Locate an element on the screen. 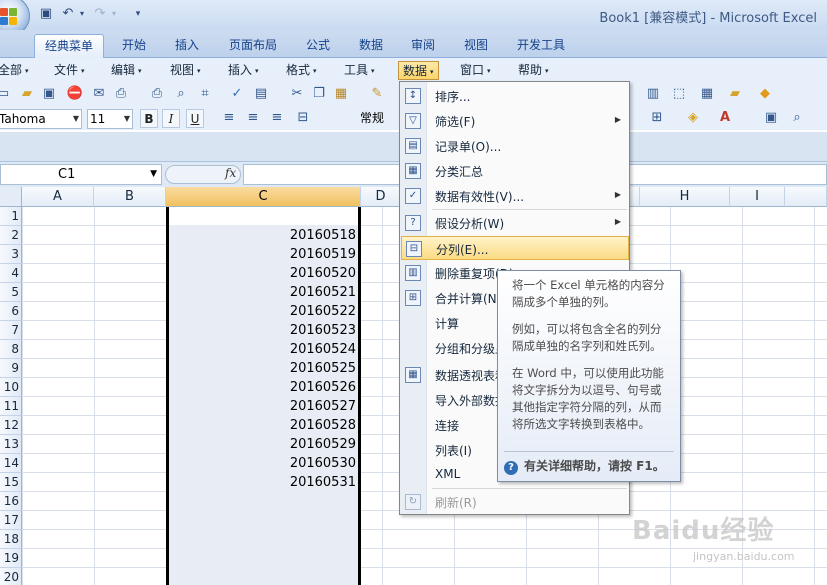 The image size is (827, 585). paste-icon: ▦ is located at coordinates (341, 94).